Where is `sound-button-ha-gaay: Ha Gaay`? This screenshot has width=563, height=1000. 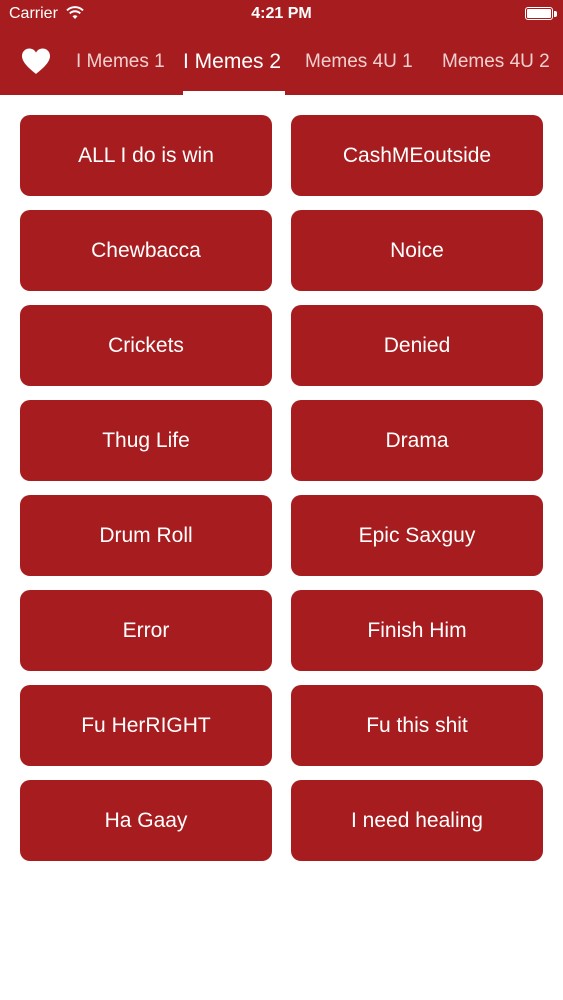
sound-button-ha-gaay: Ha Gaay is located at coordinates (146, 820).